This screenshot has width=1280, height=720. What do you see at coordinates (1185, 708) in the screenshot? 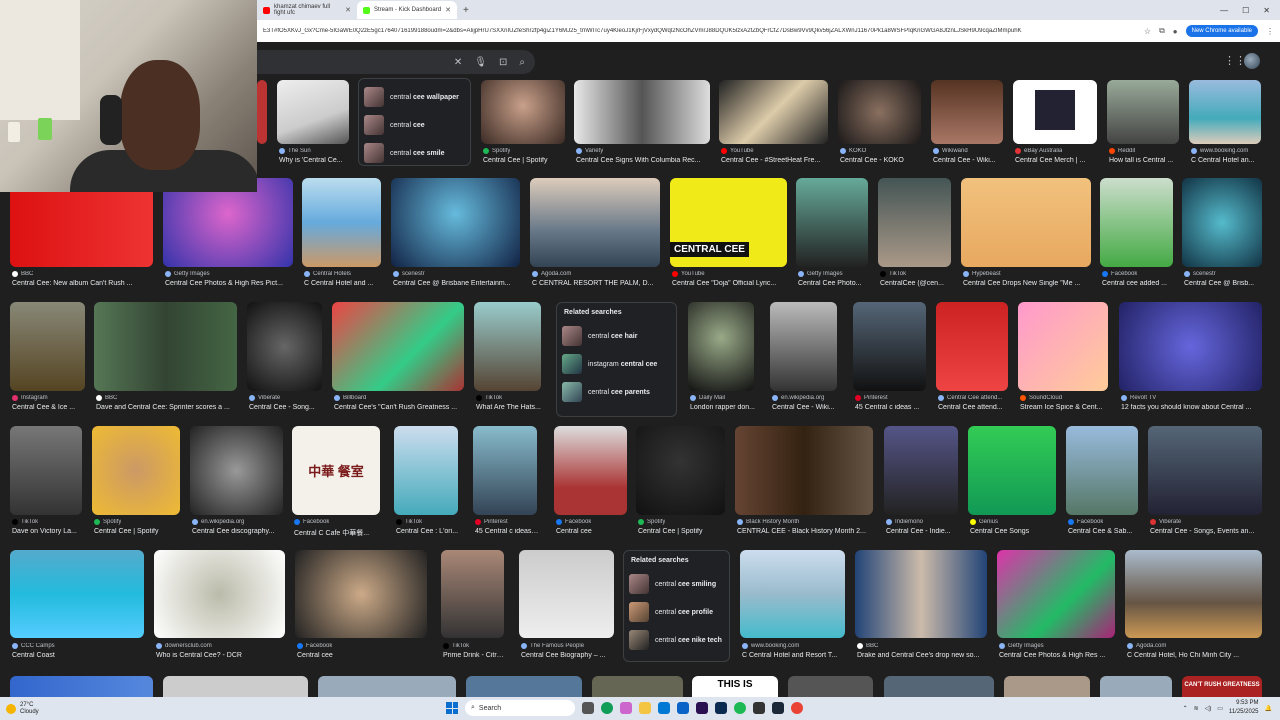
I see `chevron-up-icon: ⌃` at bounding box center [1185, 708].